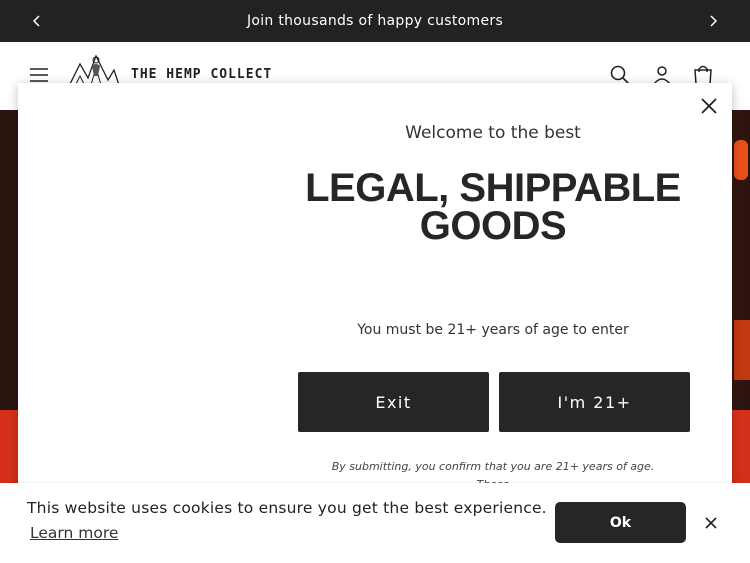 The height and width of the screenshot is (563, 750). I want to click on modal-headline: LEGAL, SHIPPABLE GOODS, so click(493, 207).